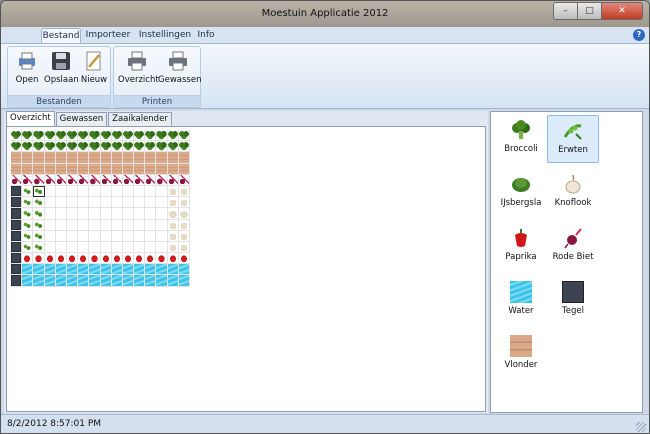 The image size is (650, 434). I want to click on print-crops-button: Gewassen, so click(179, 72).